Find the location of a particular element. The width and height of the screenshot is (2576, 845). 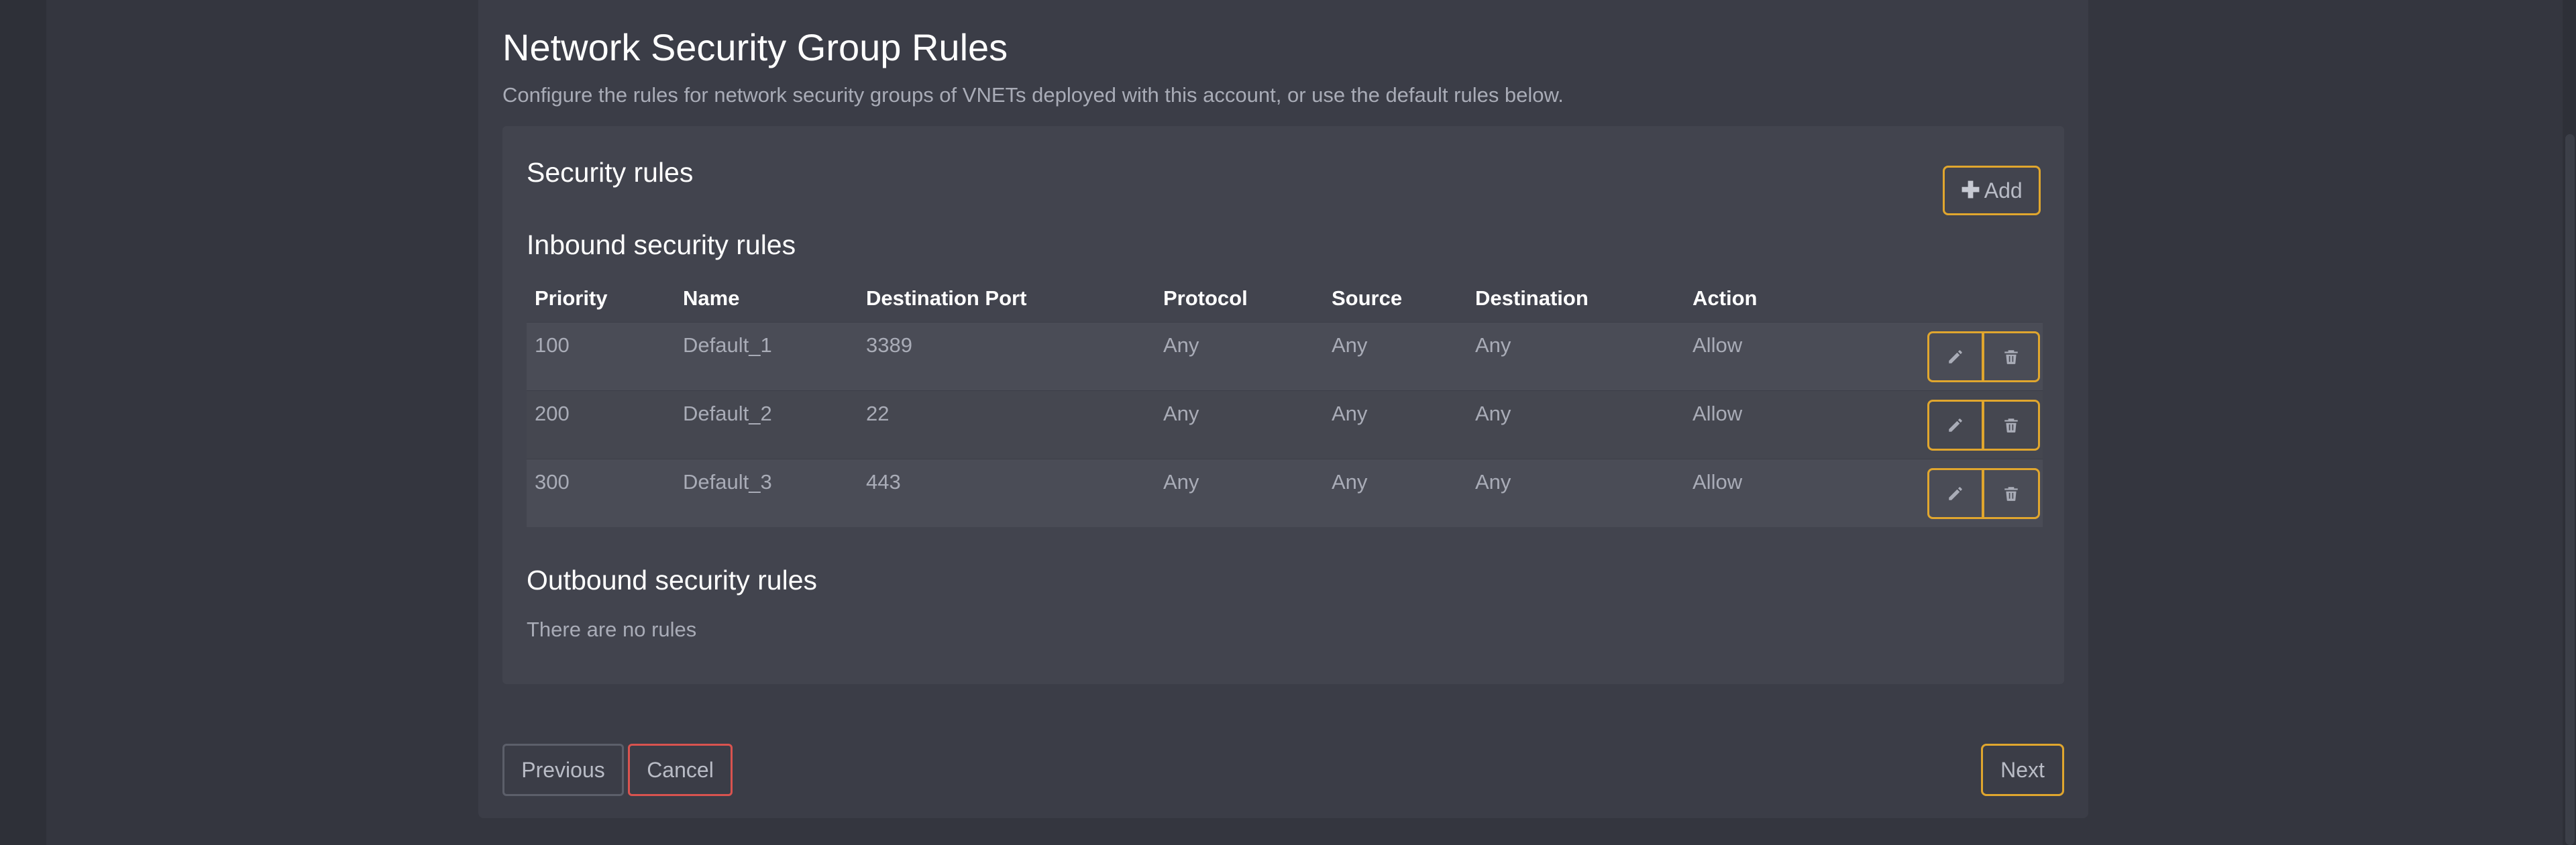

outbound-rules-title: Outbound security rules is located at coordinates (672, 580).